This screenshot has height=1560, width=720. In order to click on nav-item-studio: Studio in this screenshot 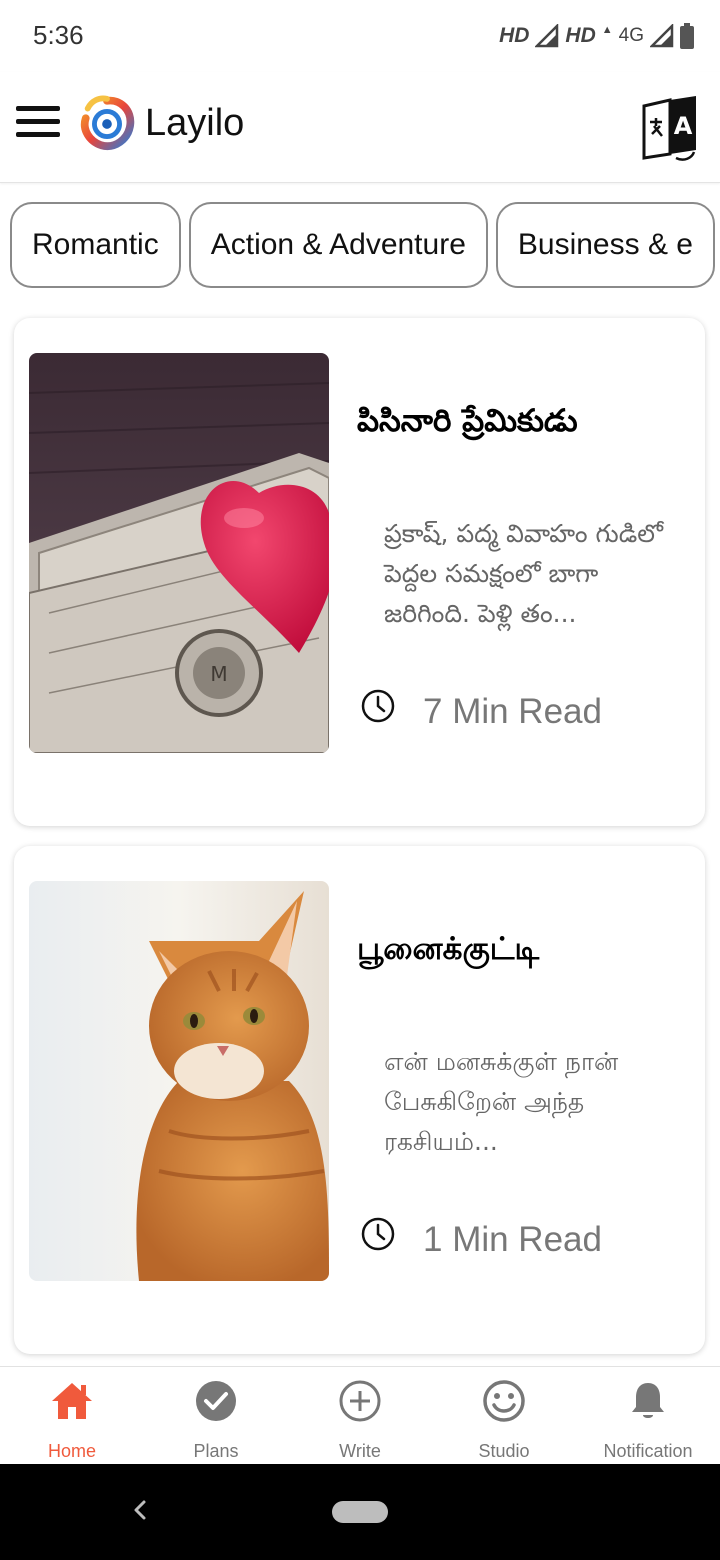, I will do `click(504, 1415)`.